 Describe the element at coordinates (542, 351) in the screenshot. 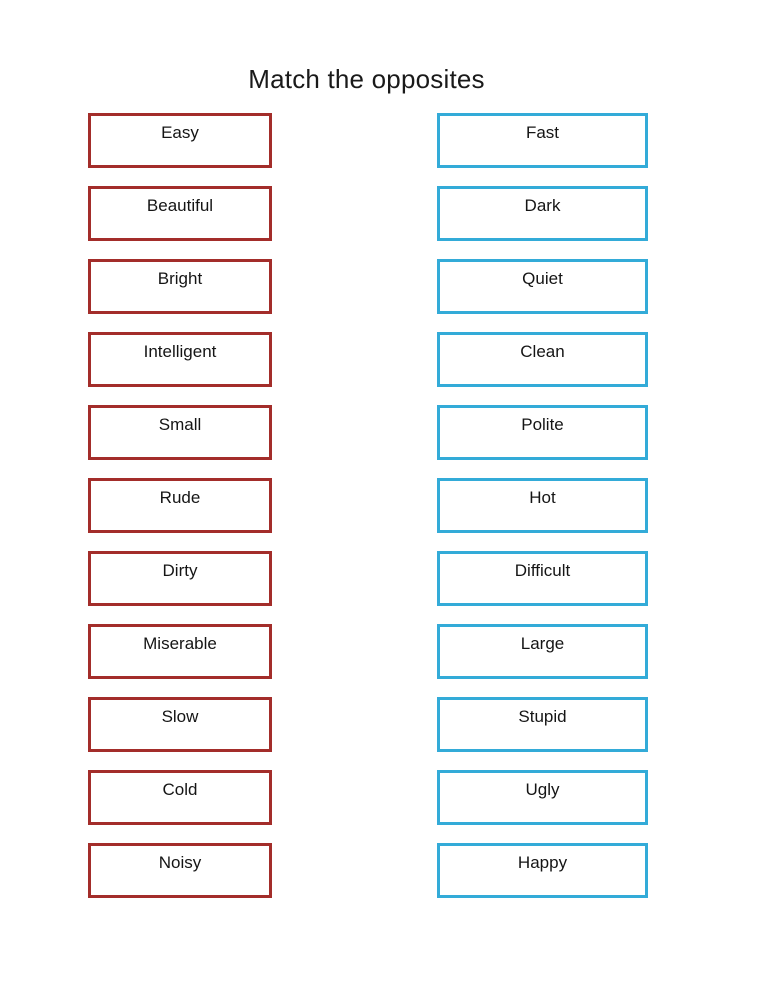

I see `word-label: Clean` at that location.